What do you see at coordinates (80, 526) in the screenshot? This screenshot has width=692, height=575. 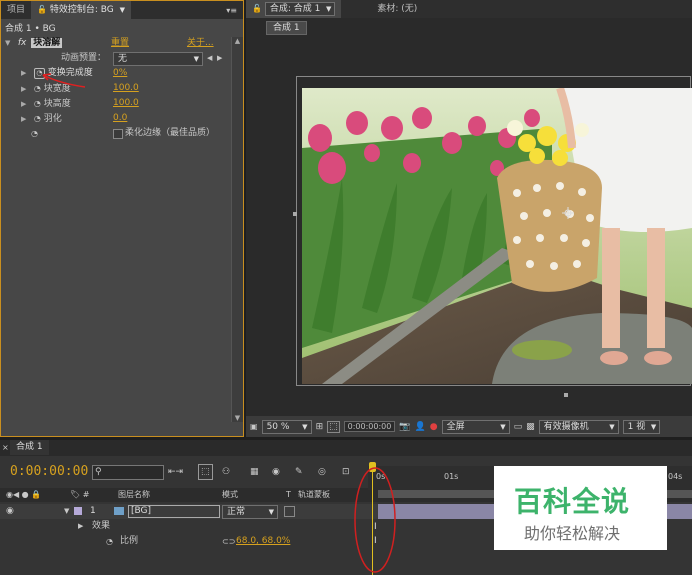 I see `effects-expand-icon: ▶` at bounding box center [80, 526].